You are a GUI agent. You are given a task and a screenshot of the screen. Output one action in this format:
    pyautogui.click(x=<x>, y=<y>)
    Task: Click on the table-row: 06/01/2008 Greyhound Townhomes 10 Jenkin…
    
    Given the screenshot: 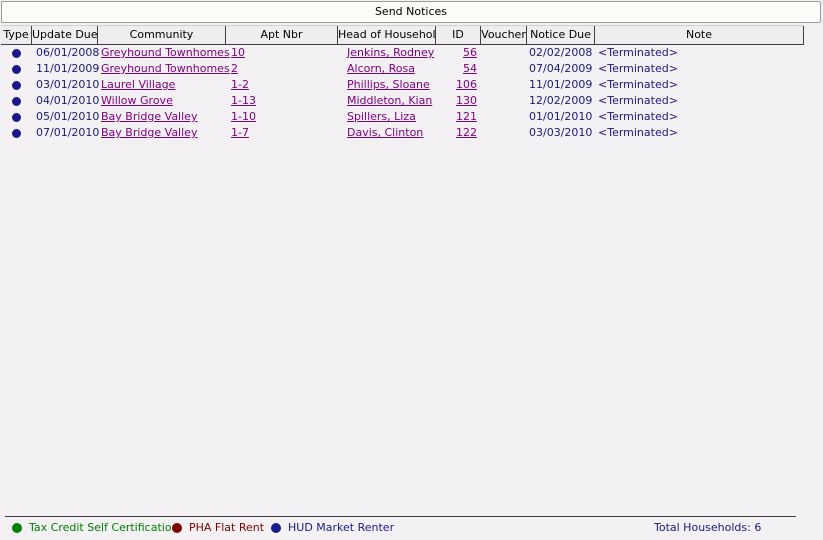 What is the action you would take?
    pyautogui.click(x=411, y=53)
    